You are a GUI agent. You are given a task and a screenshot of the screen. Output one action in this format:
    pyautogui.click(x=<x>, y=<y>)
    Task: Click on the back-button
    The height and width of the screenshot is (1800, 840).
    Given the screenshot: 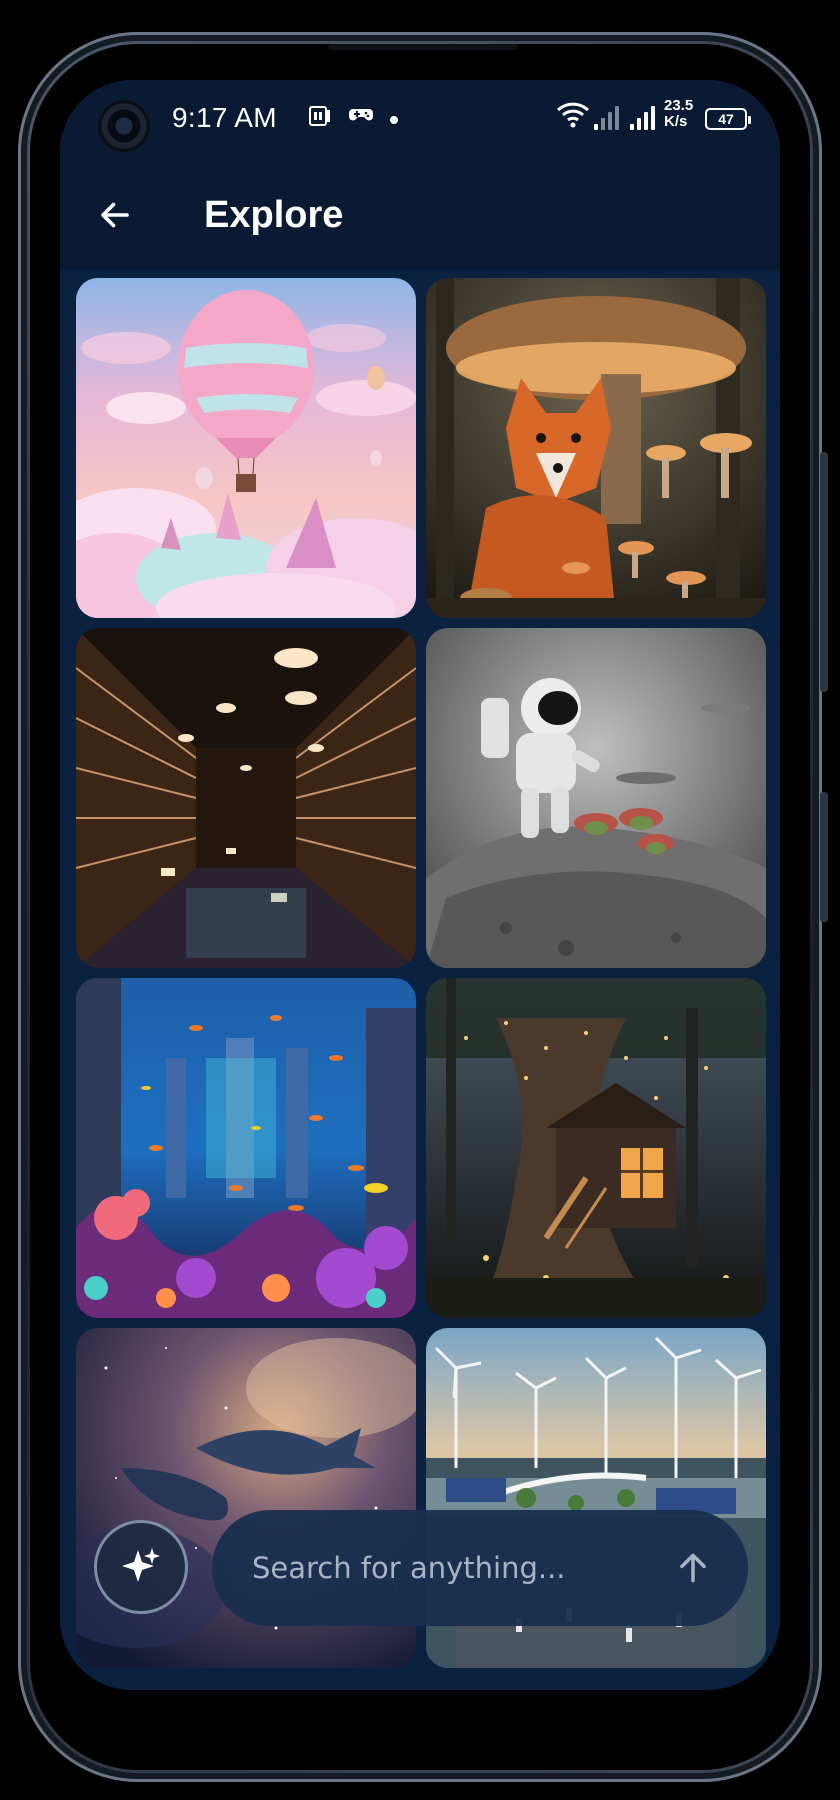 What is the action you would take?
    pyautogui.click(x=115, y=215)
    